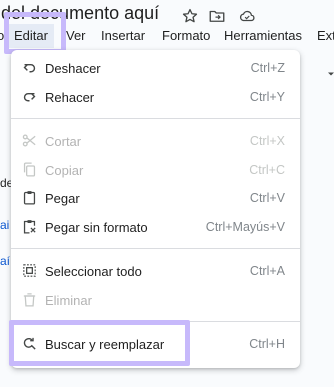 Image resolution: width=334 pixels, height=387 pixels. Describe the element at coordinates (76, 35) in the screenshot. I see `menu-ver: Ver` at that location.